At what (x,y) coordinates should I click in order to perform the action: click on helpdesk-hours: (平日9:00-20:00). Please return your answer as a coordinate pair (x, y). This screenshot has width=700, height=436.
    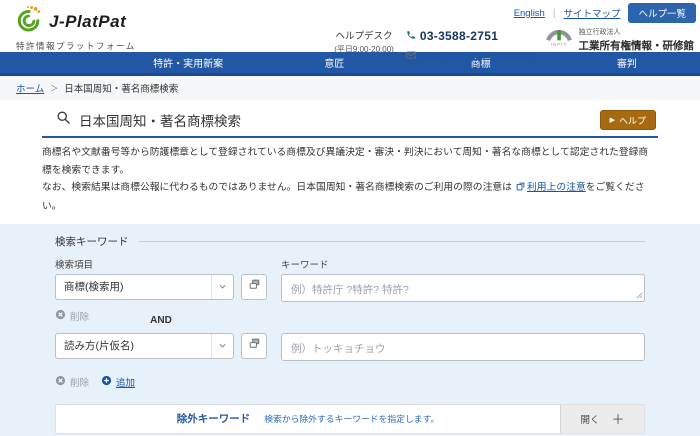
    Looking at the image, I should click on (364, 49).